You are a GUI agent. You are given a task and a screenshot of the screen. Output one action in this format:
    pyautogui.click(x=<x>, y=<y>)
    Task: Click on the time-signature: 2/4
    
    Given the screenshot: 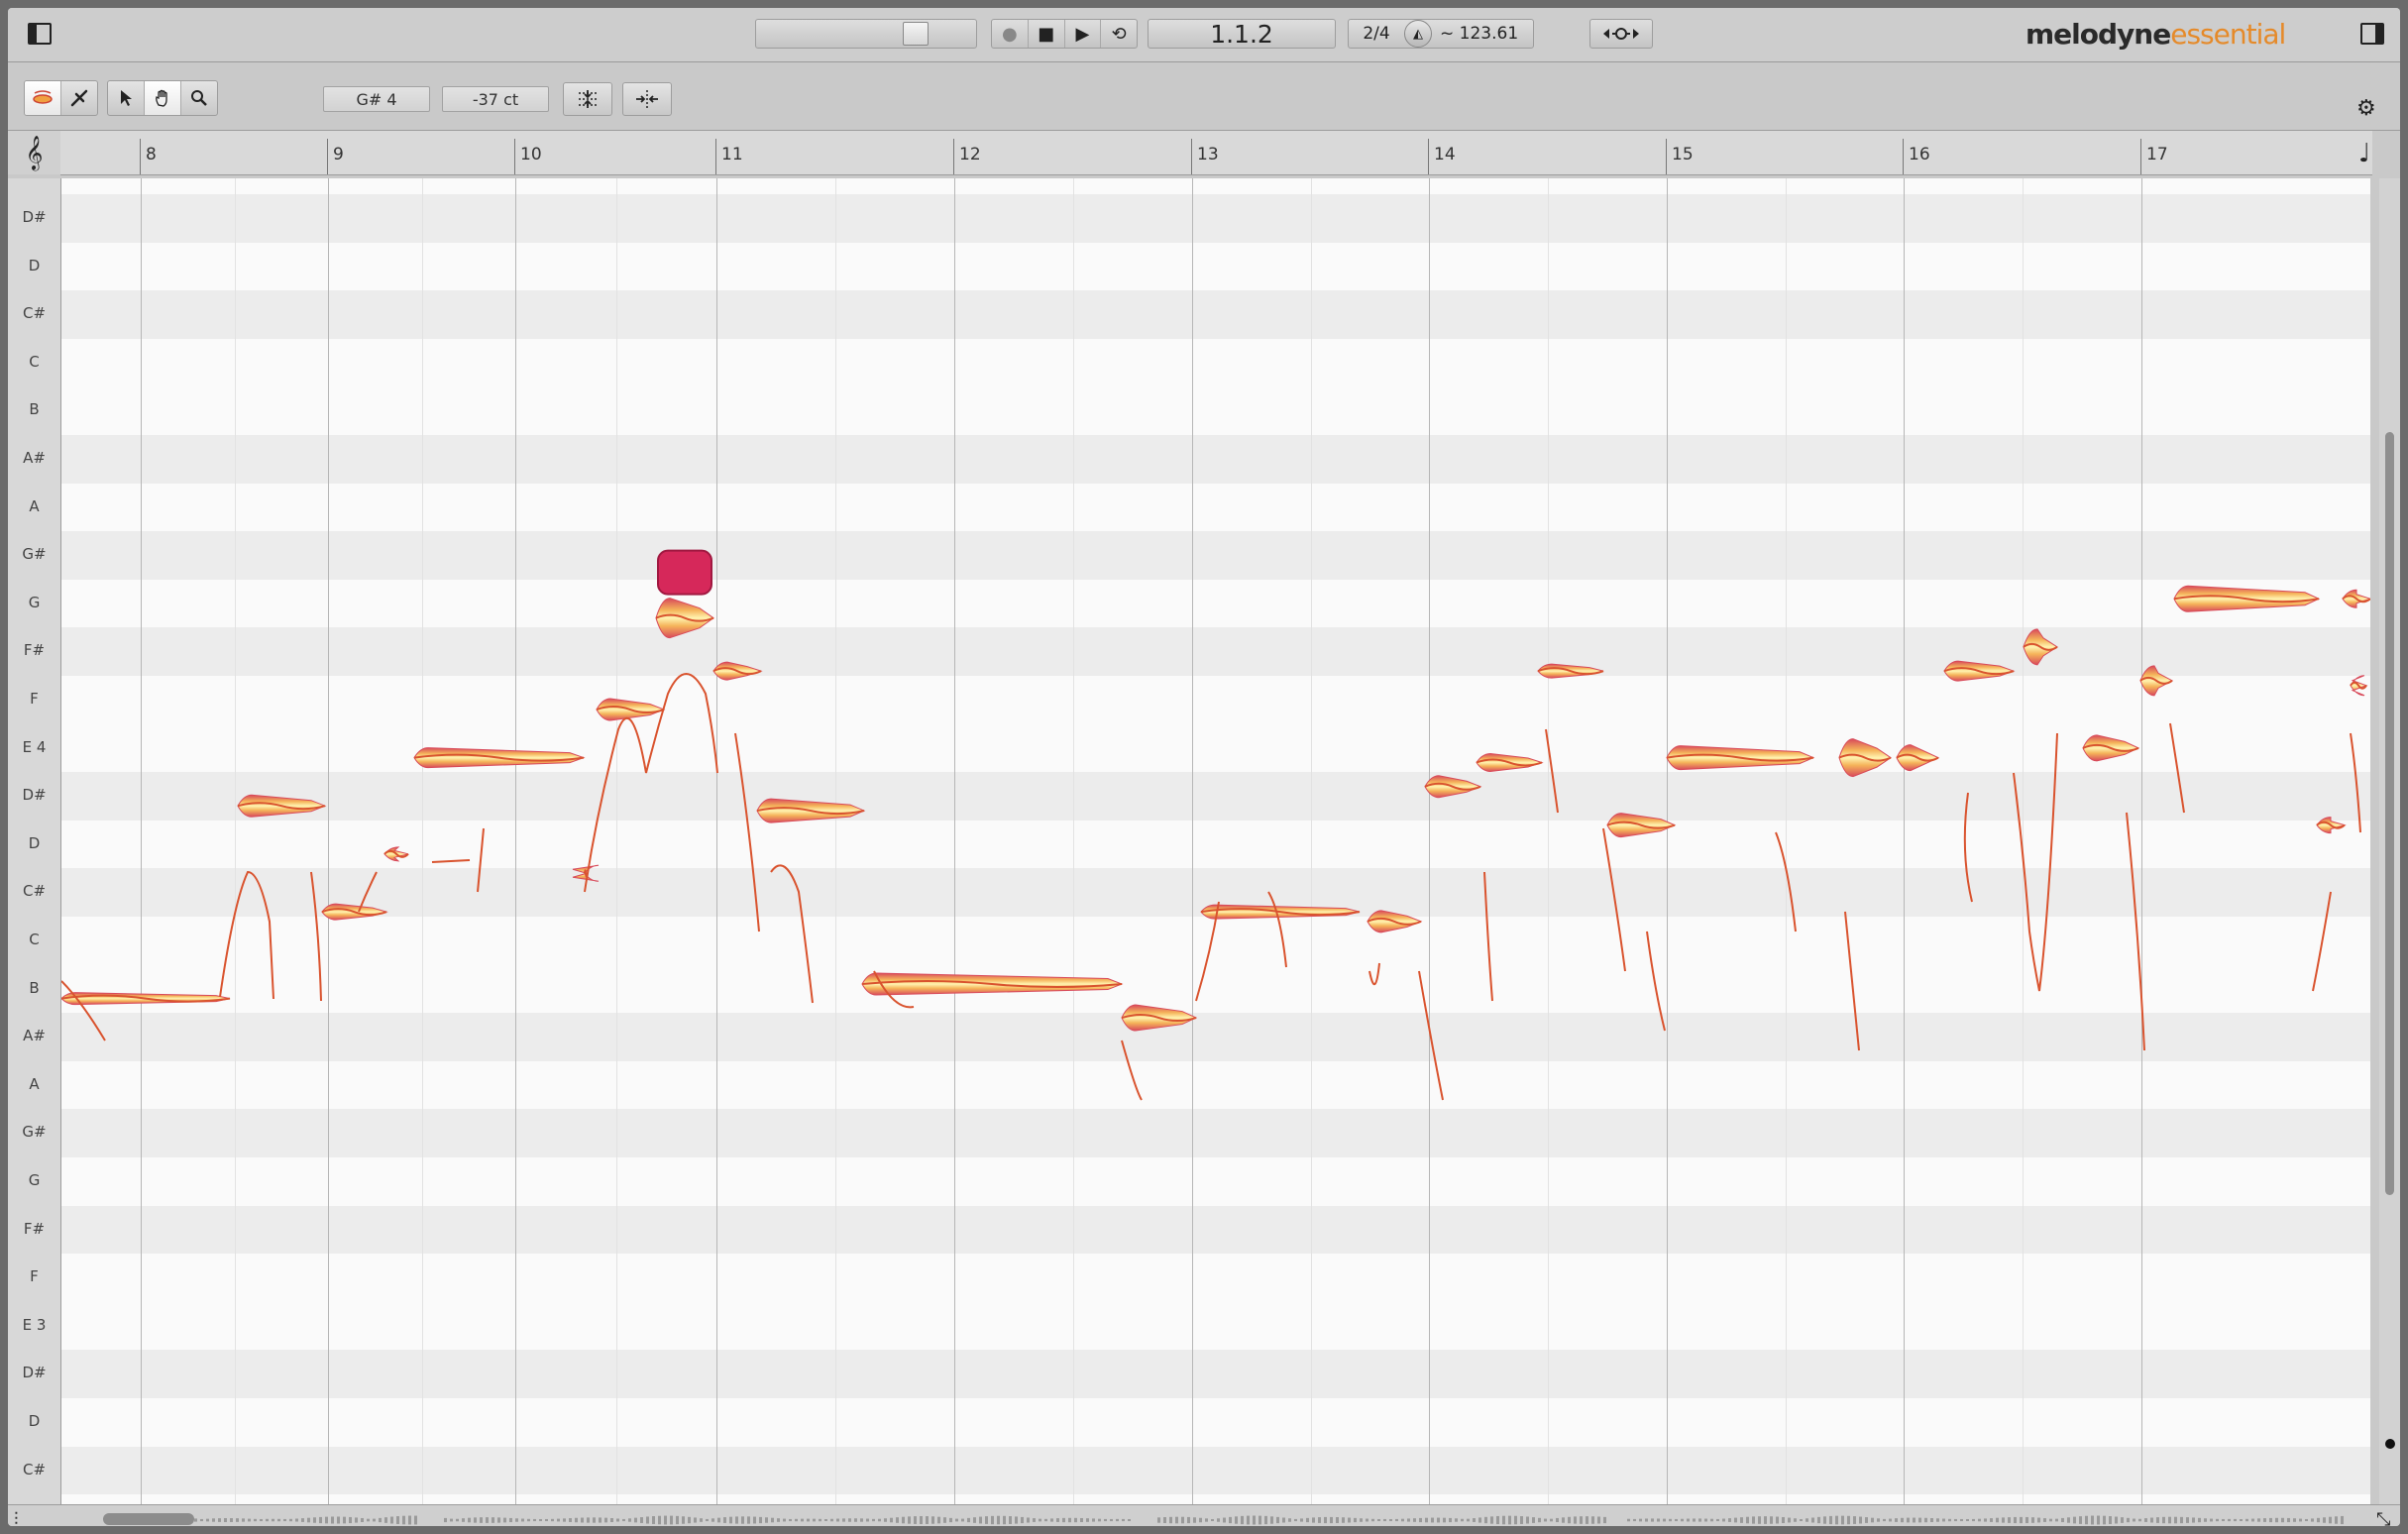 What is the action you would take?
    pyautogui.click(x=1376, y=34)
    